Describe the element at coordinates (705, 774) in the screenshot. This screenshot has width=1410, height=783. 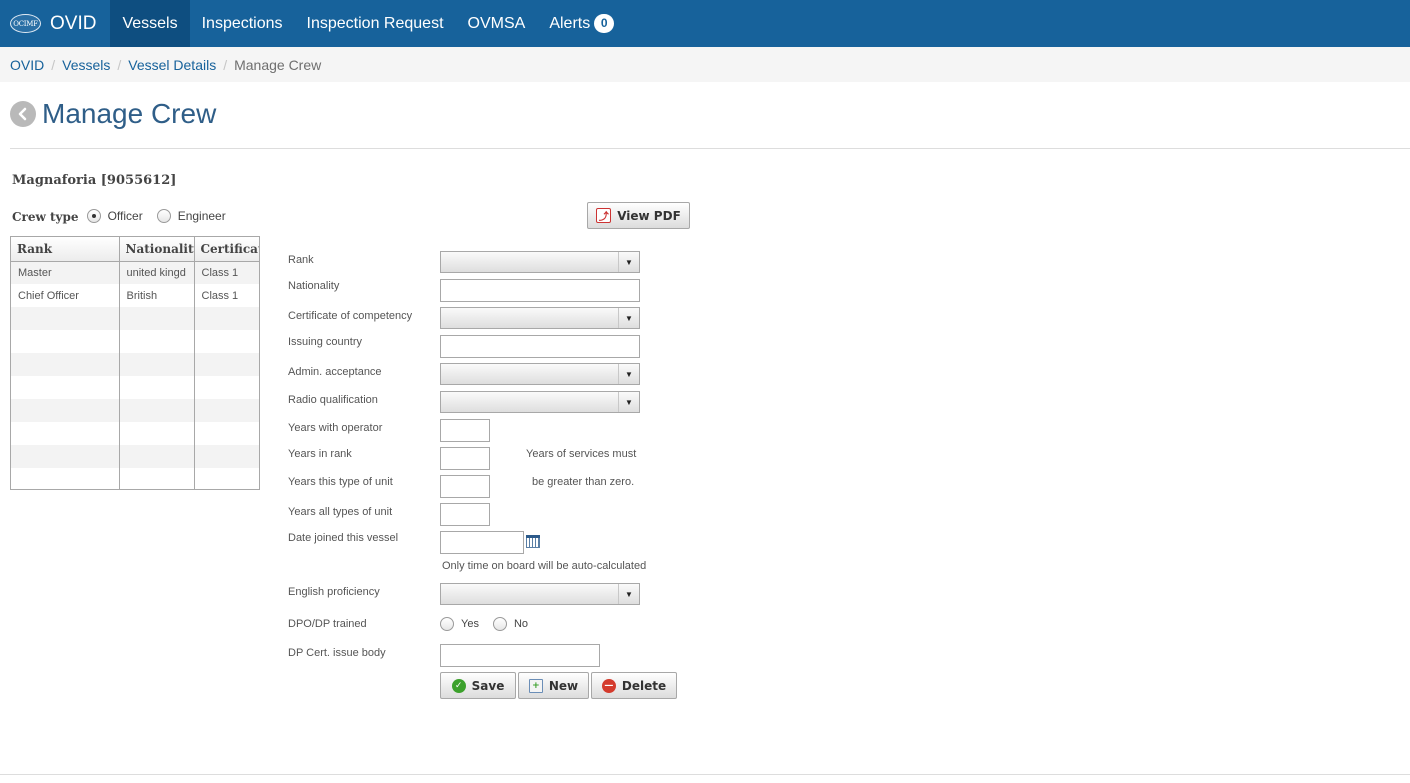
I see `footer-divider` at that location.